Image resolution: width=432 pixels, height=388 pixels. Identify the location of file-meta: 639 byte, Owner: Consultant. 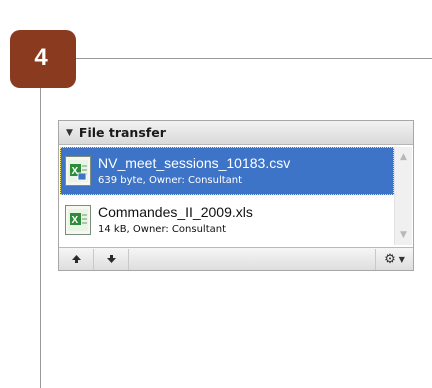
(170, 181).